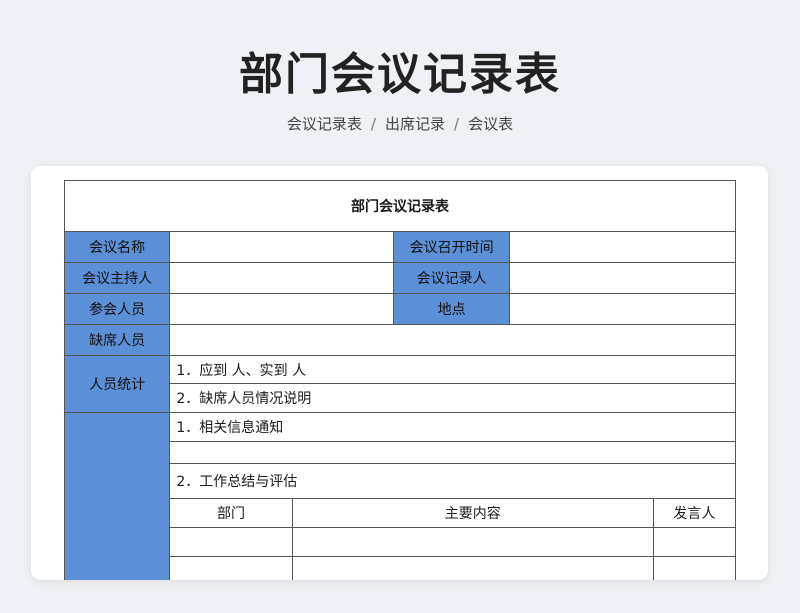  Describe the element at coordinates (231, 513) in the screenshot. I see `speech-header-department: 部门` at that location.